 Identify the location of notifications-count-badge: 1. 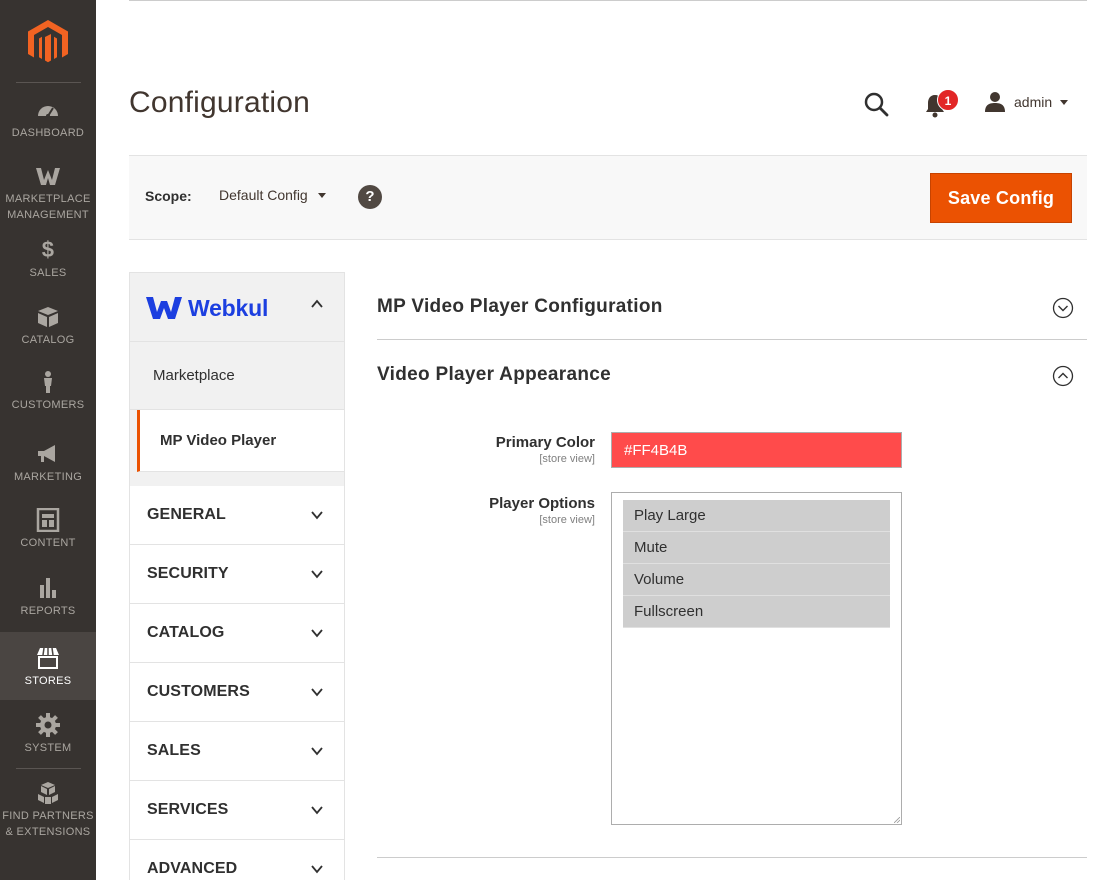
(948, 100).